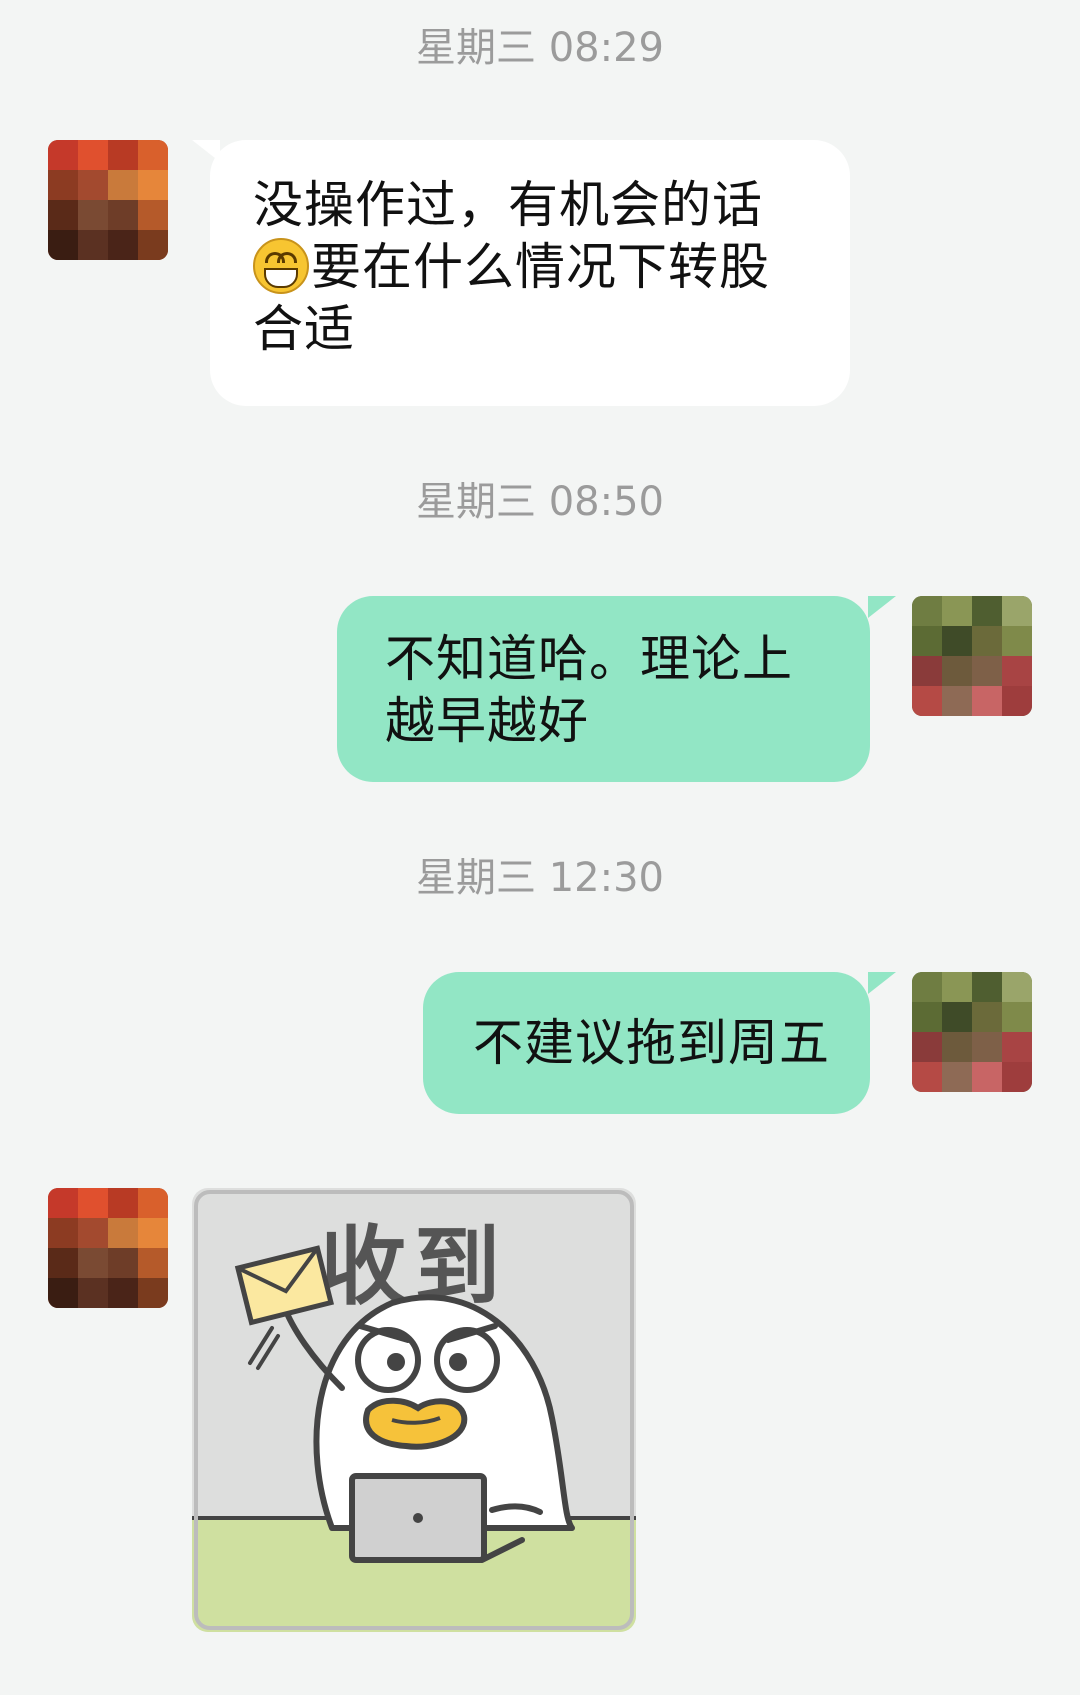 The image size is (1080, 1695). Describe the element at coordinates (589, 659) in the screenshot. I see `message-line: 不知道哈。理论上` at that location.